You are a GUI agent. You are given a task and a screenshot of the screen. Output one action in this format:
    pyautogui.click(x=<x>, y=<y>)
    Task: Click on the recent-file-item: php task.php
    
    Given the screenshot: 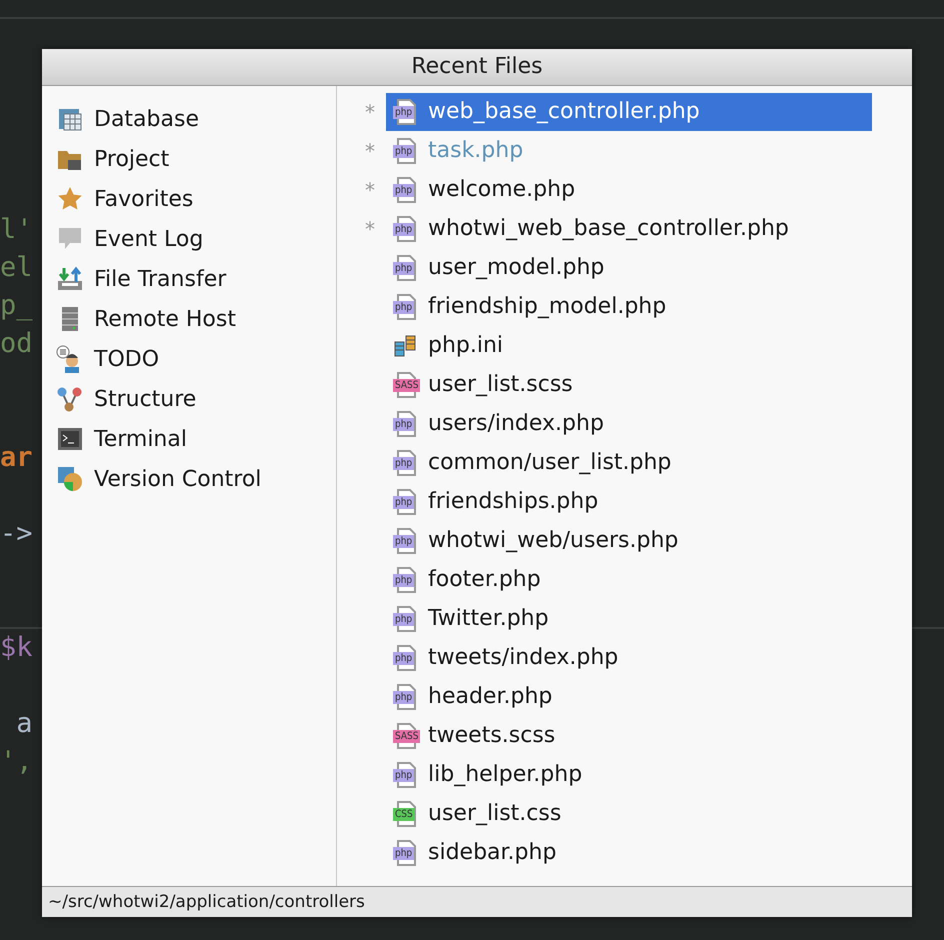 What is the action you would take?
    pyautogui.click(x=629, y=151)
    